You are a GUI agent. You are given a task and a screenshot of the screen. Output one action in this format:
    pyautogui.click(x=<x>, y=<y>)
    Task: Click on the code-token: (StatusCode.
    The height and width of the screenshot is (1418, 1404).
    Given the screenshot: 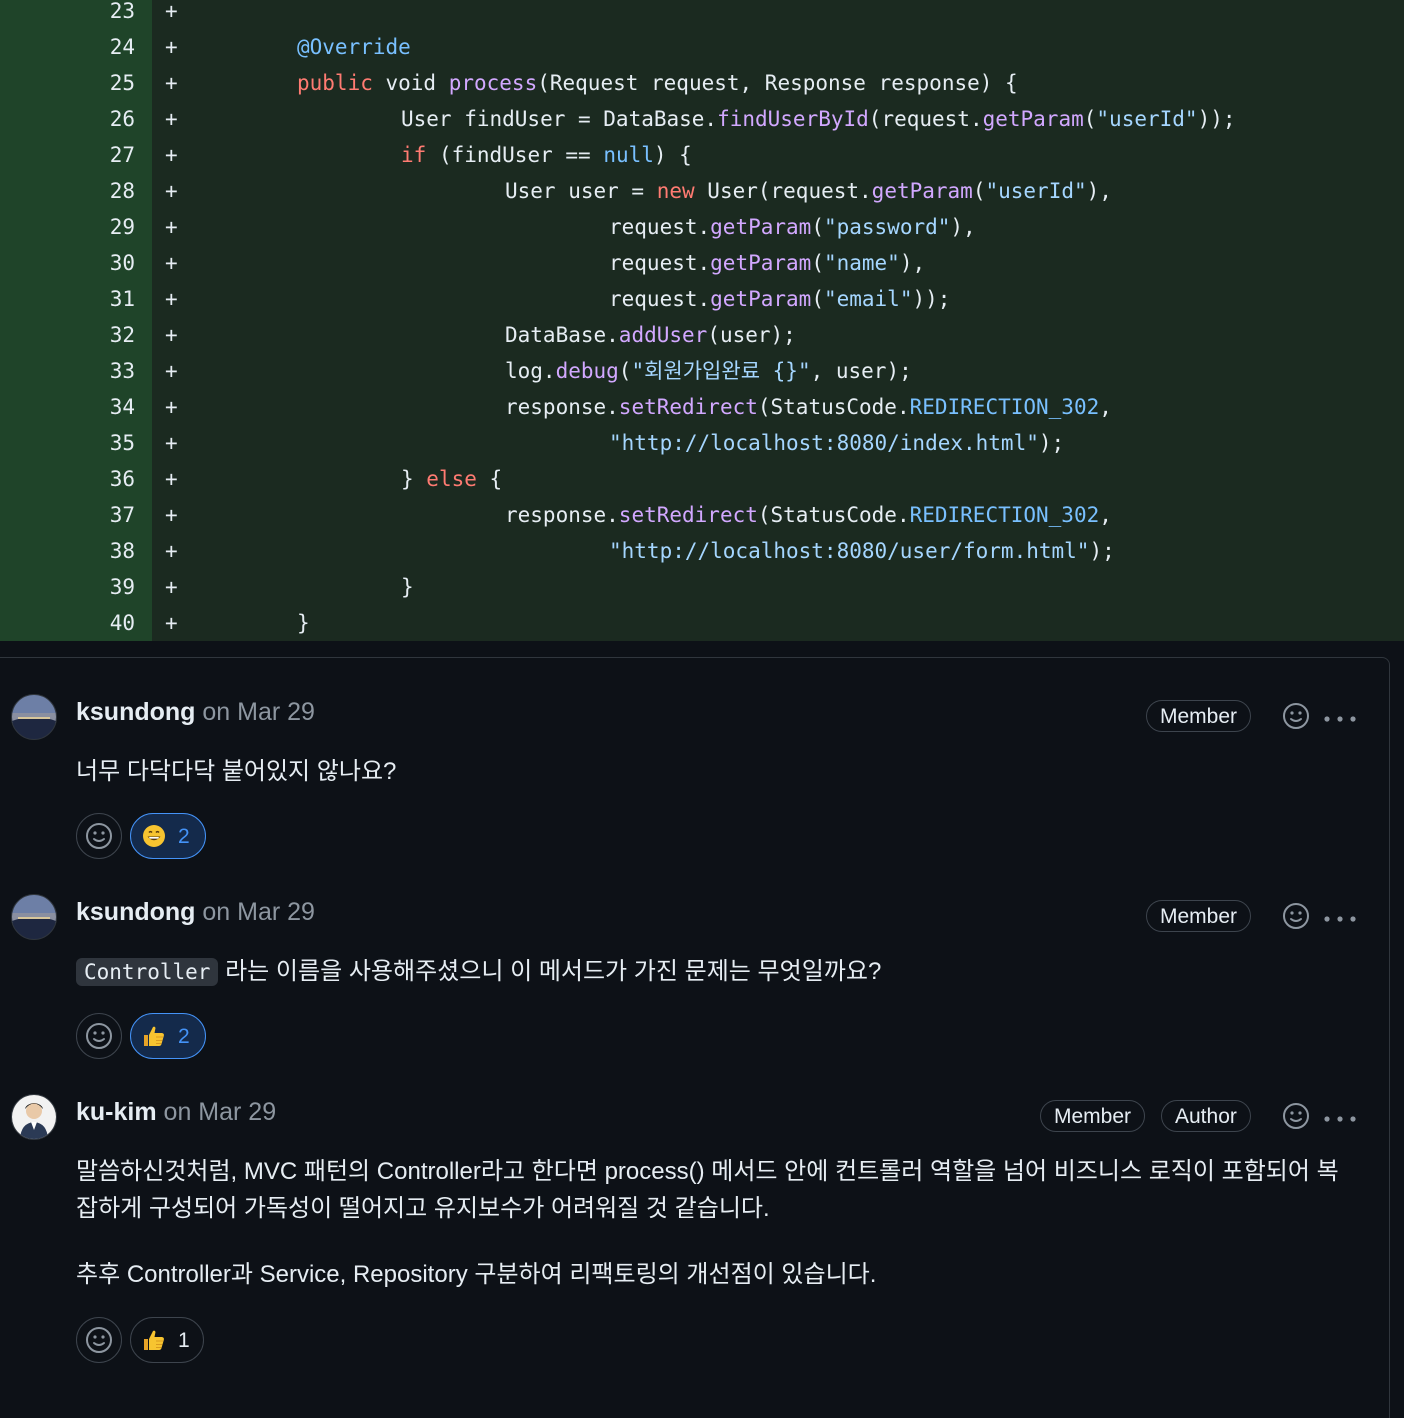 What is the action you would take?
    pyautogui.click(x=833, y=407)
    